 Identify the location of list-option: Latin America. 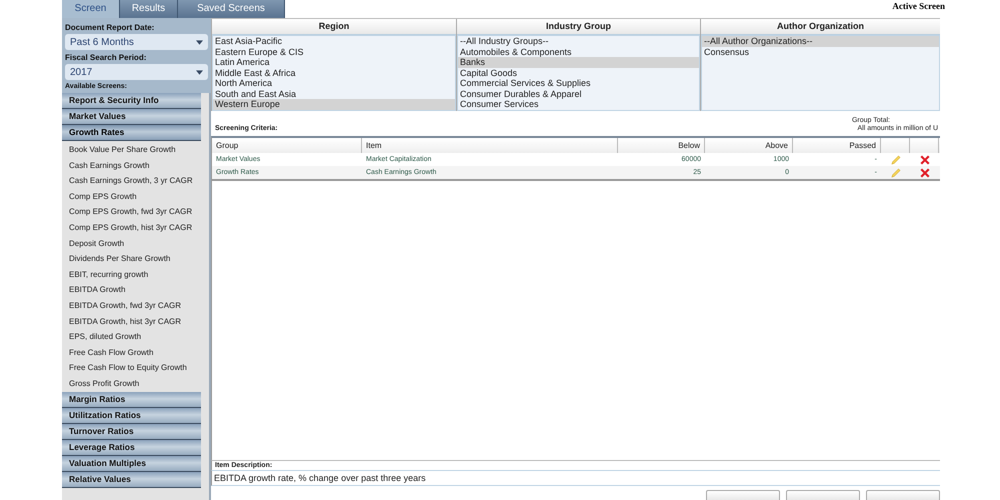
(334, 62).